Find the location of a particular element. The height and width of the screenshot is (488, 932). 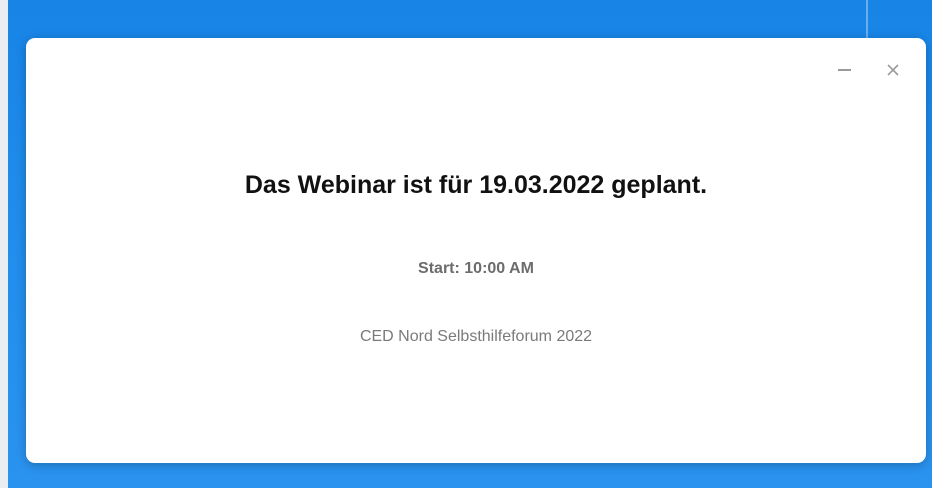

event-name-label: CED Nord Selbsthilfeforum 2022 is located at coordinates (476, 336).